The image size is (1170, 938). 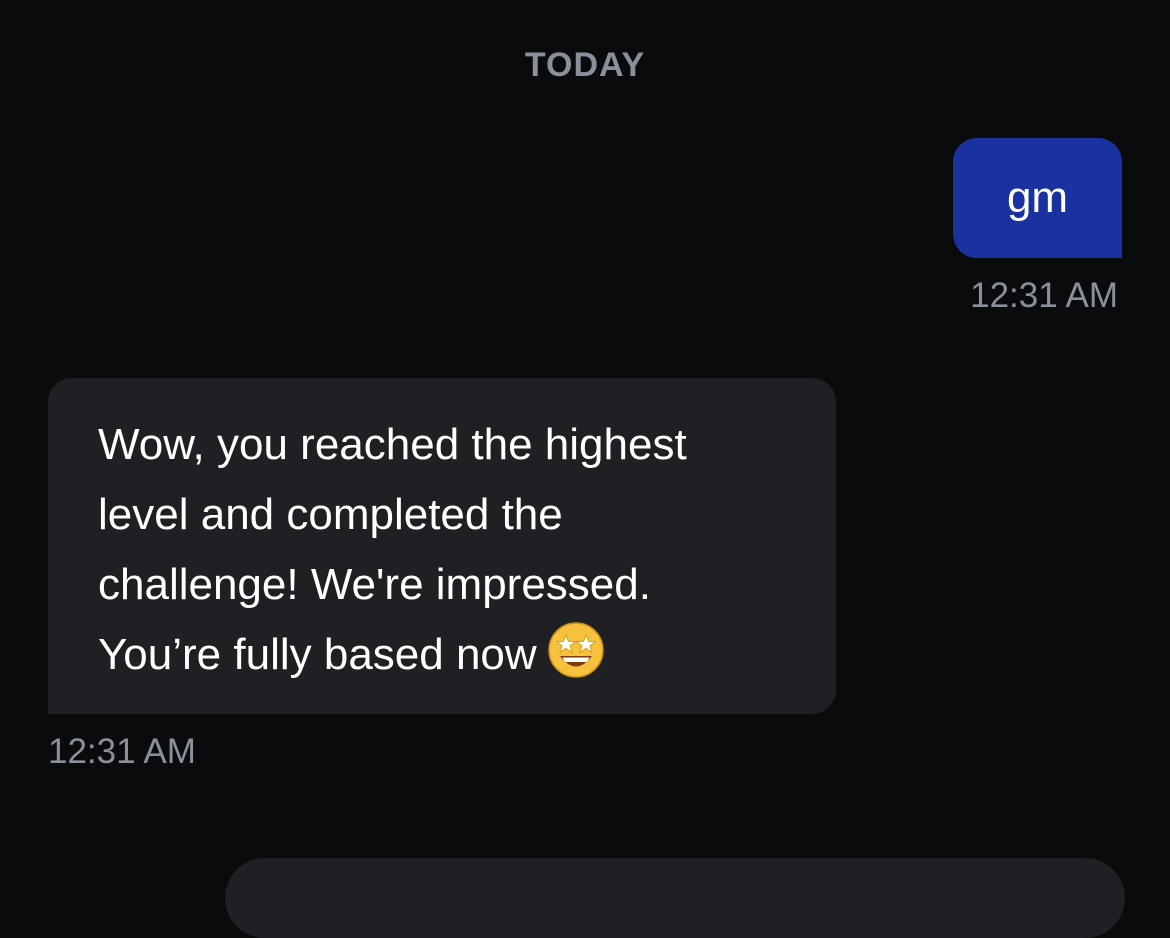 What do you see at coordinates (122, 751) in the screenshot?
I see `received-message-timestamp: 12:31 AM` at bounding box center [122, 751].